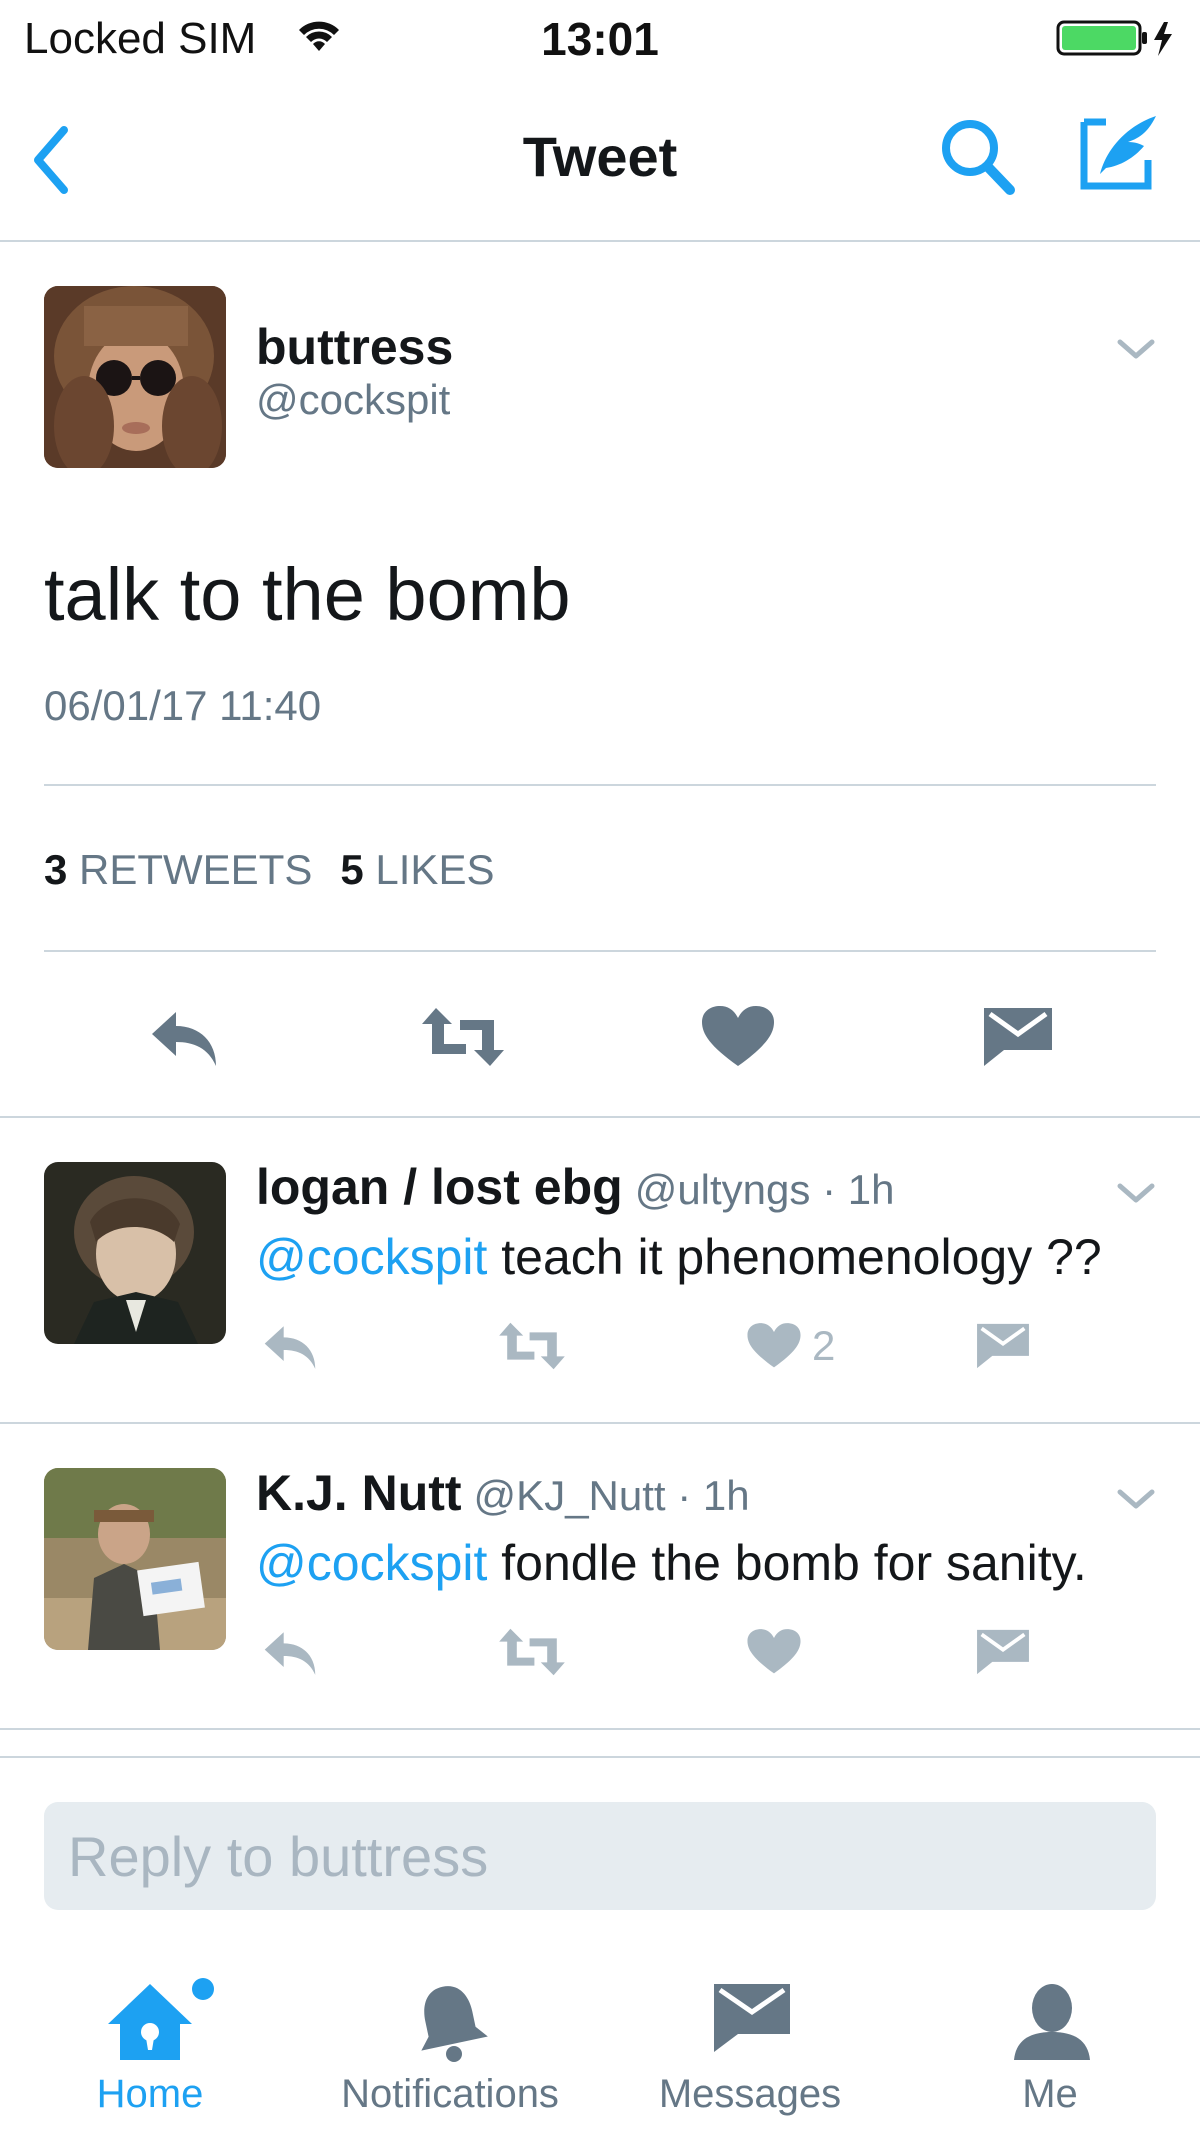 The width and height of the screenshot is (1200, 2130). I want to click on author-handle: @cockspit, so click(353, 400).